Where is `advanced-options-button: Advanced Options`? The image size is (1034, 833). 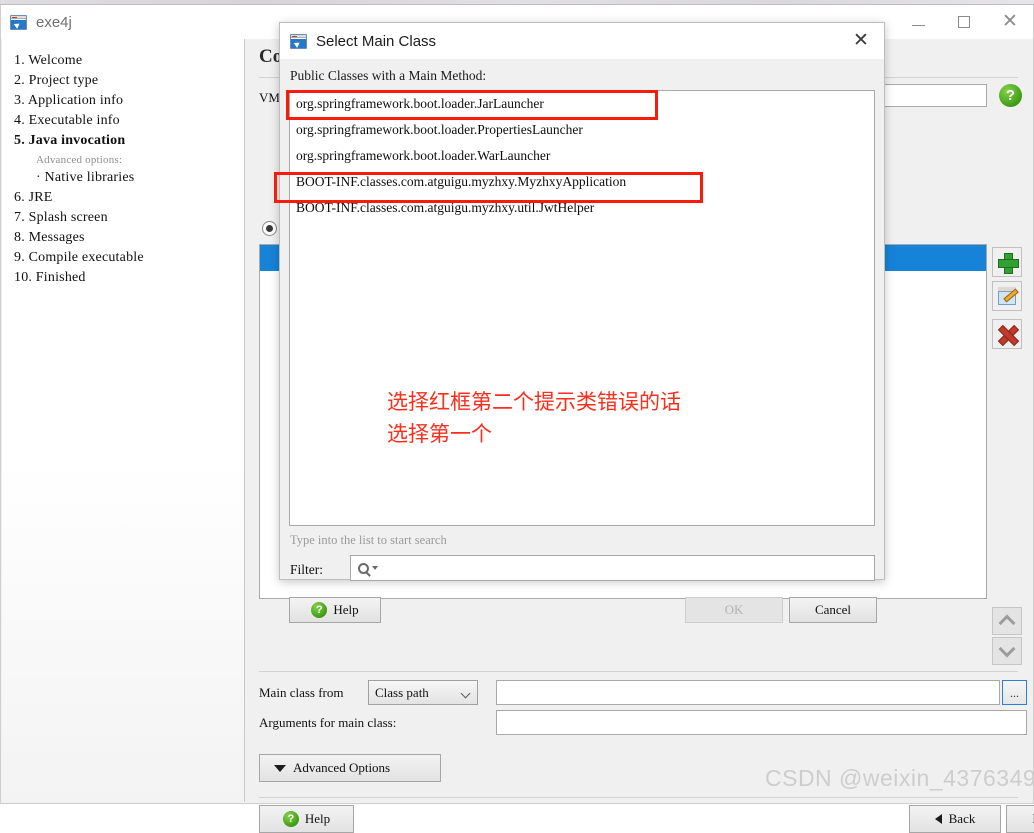
advanced-options-button: Advanced Options is located at coordinates (350, 768).